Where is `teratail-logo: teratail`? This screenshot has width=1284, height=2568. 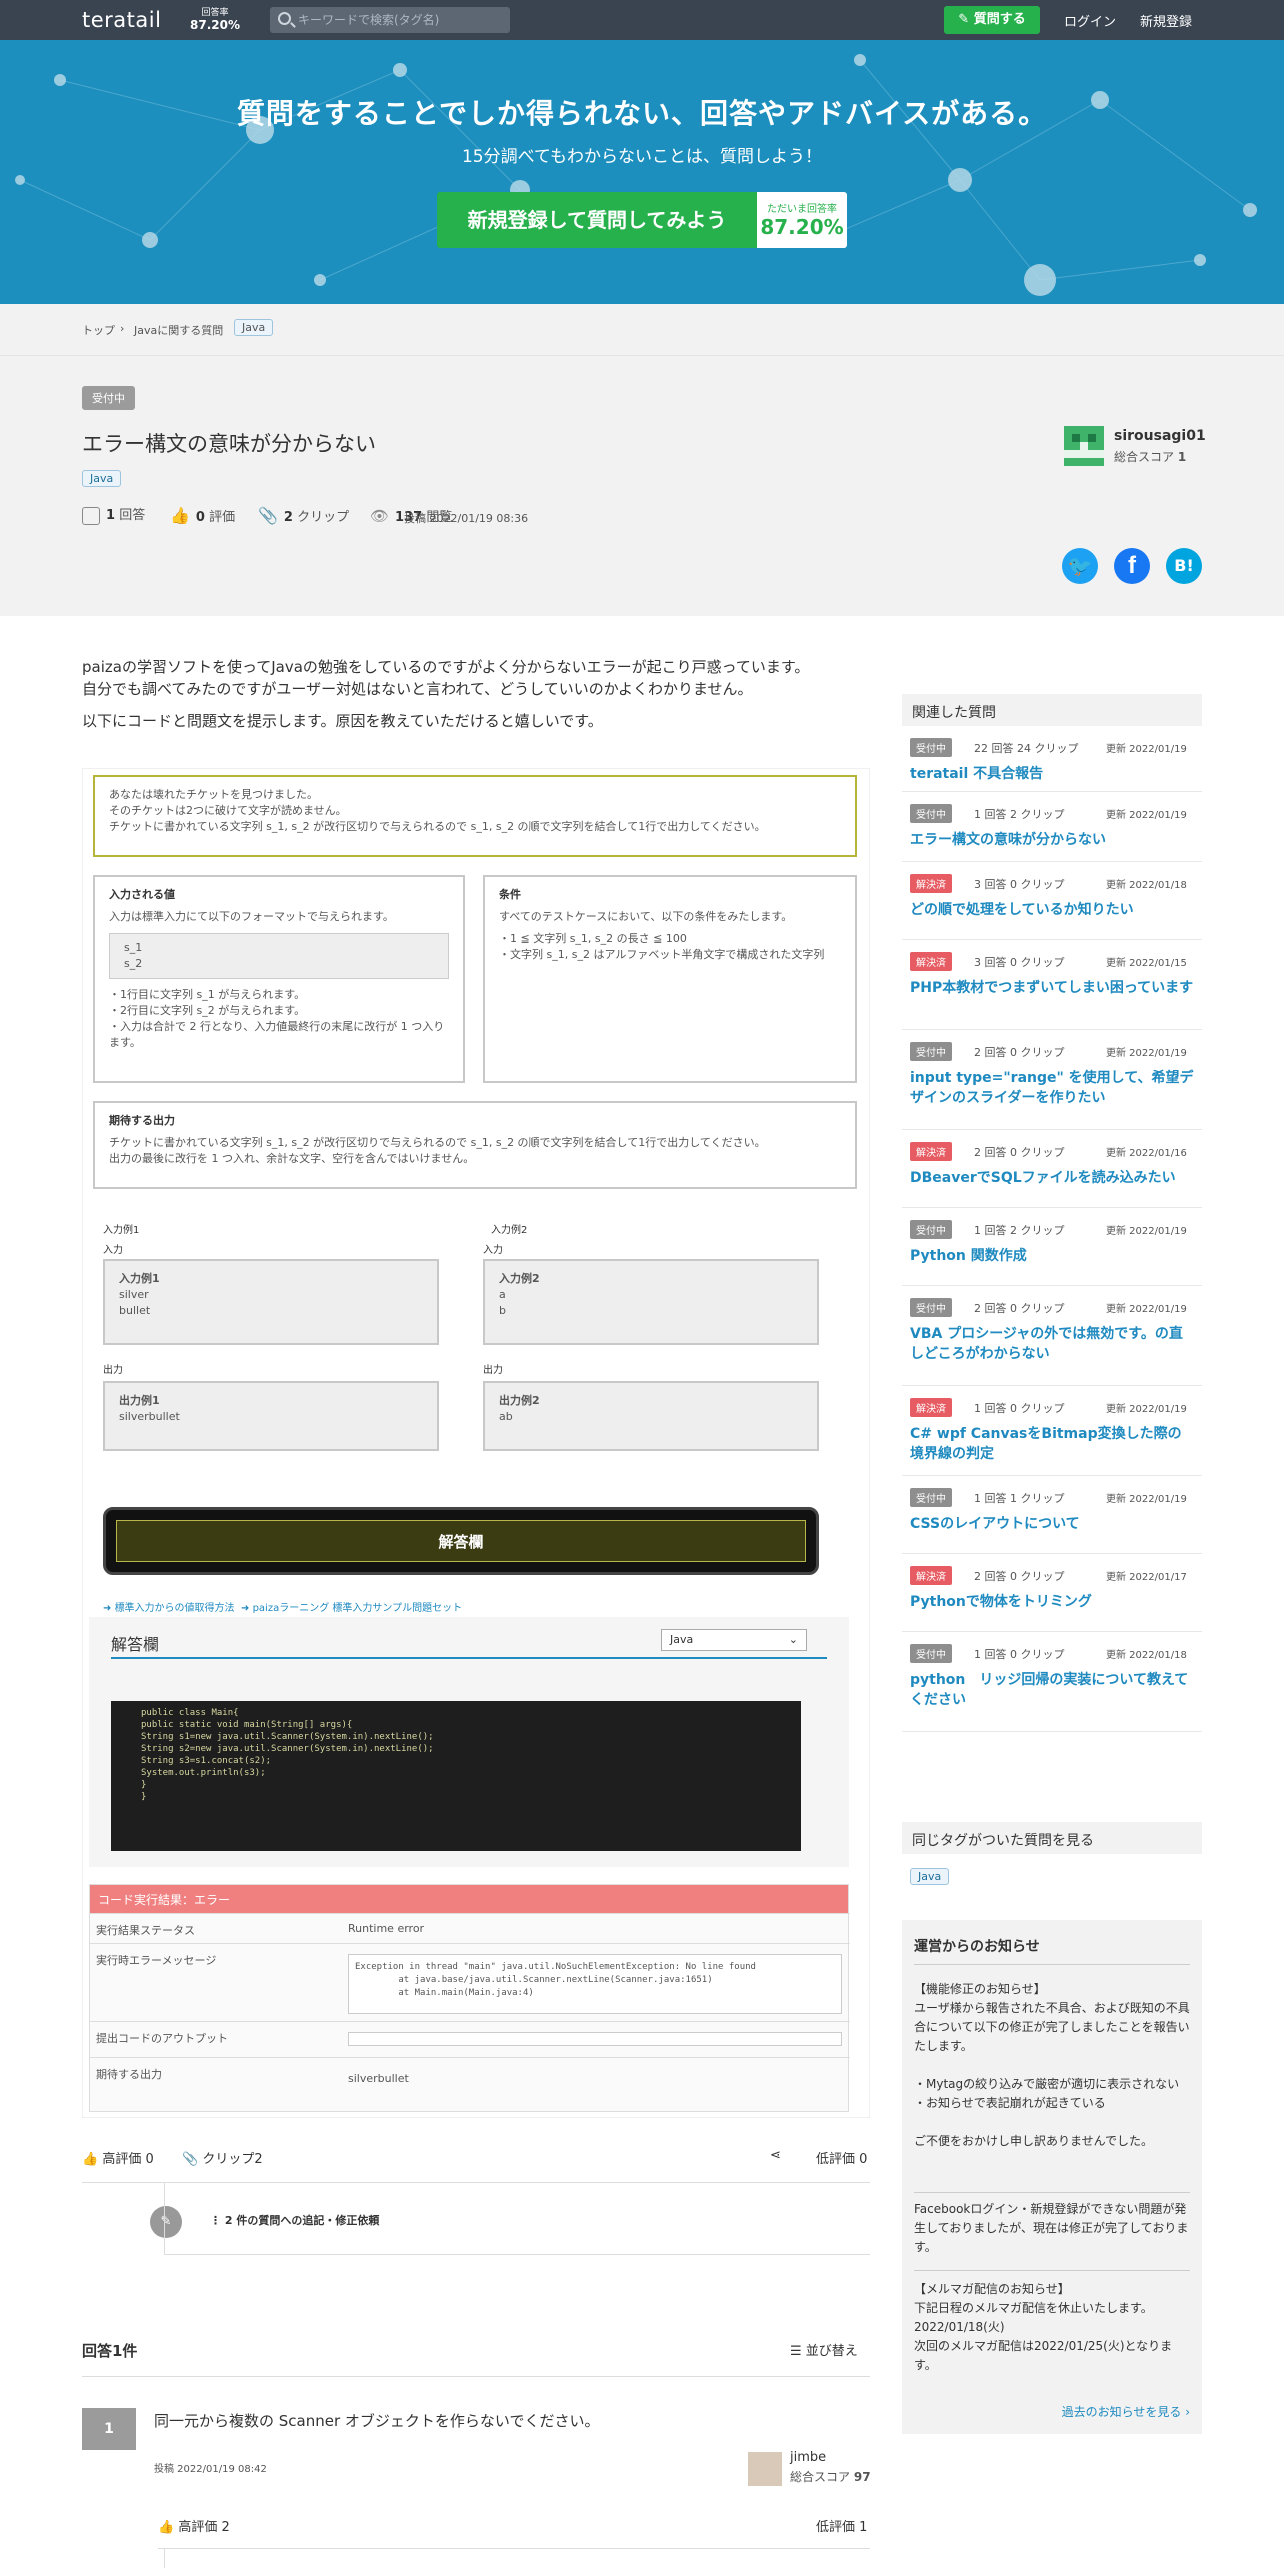
teratail-logo: teratail is located at coordinates (121, 20).